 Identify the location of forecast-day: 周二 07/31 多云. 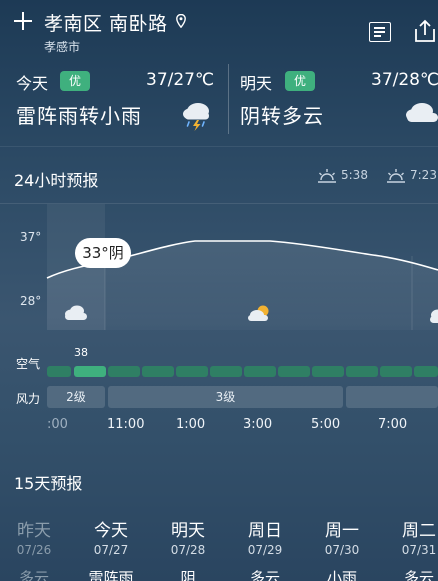
(409, 548).